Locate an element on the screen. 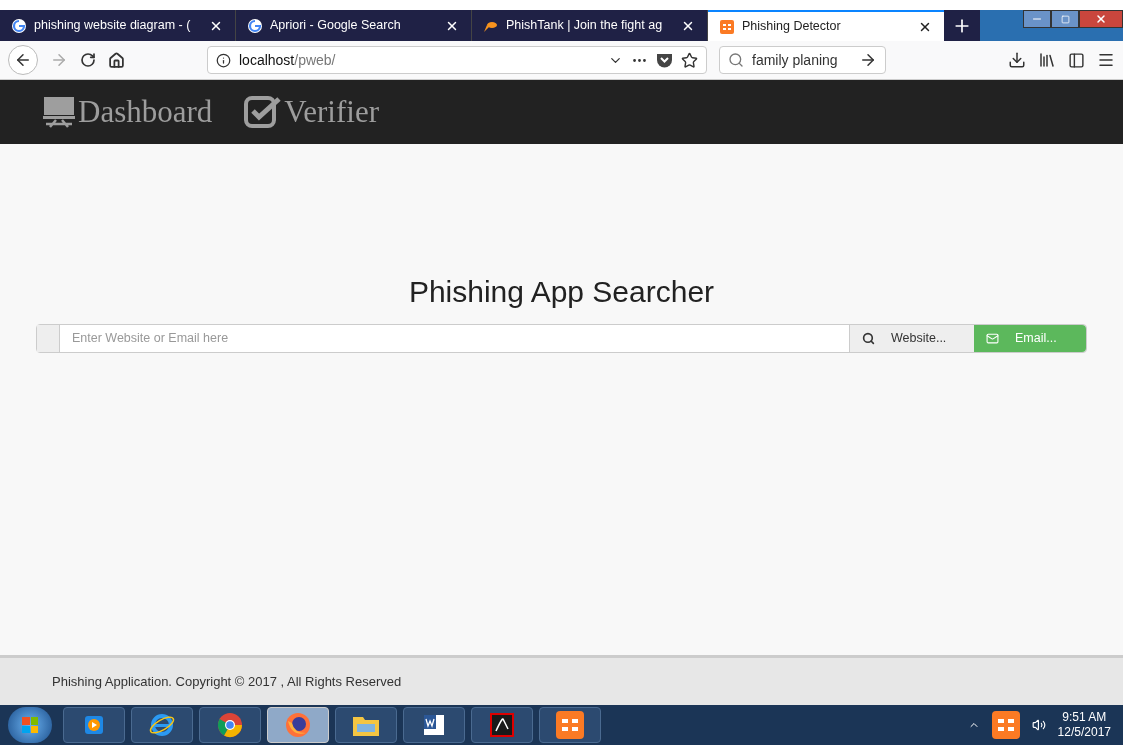 This screenshot has width=1123, height=745. restore-icon is located at coordinates (1065, 19).